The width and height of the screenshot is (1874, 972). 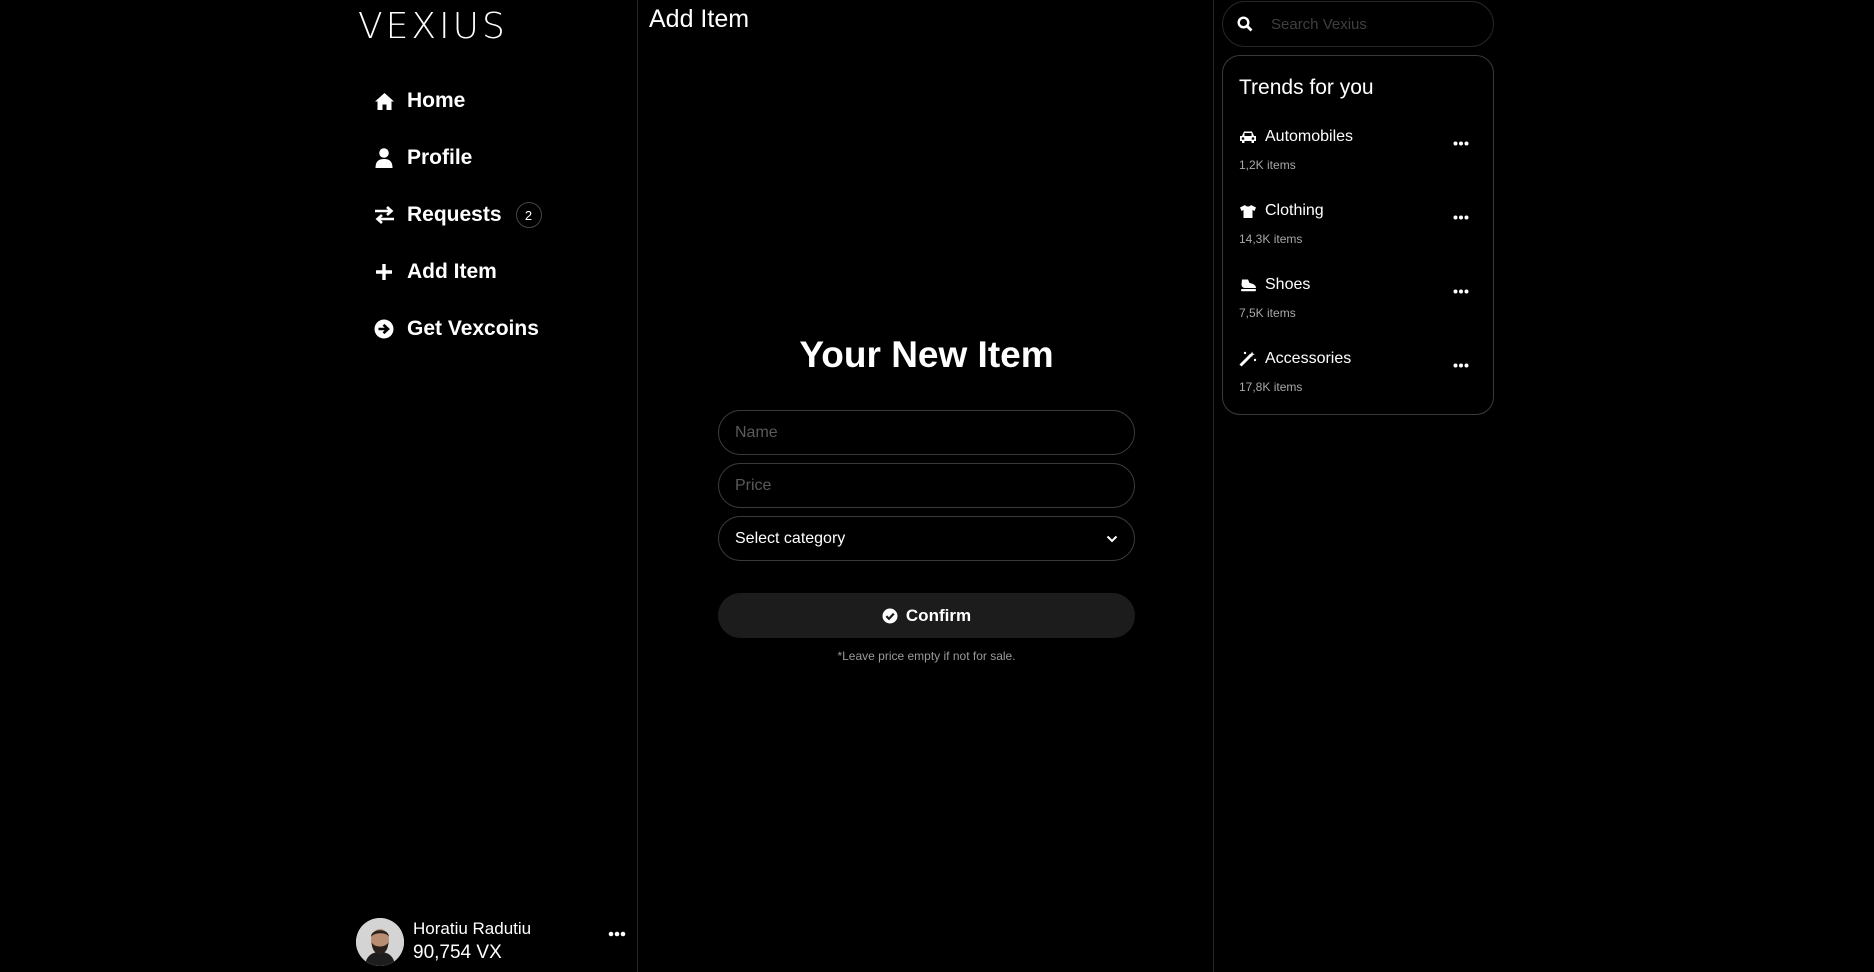 What do you see at coordinates (699, 19) in the screenshot?
I see `page-title: Add Item` at bounding box center [699, 19].